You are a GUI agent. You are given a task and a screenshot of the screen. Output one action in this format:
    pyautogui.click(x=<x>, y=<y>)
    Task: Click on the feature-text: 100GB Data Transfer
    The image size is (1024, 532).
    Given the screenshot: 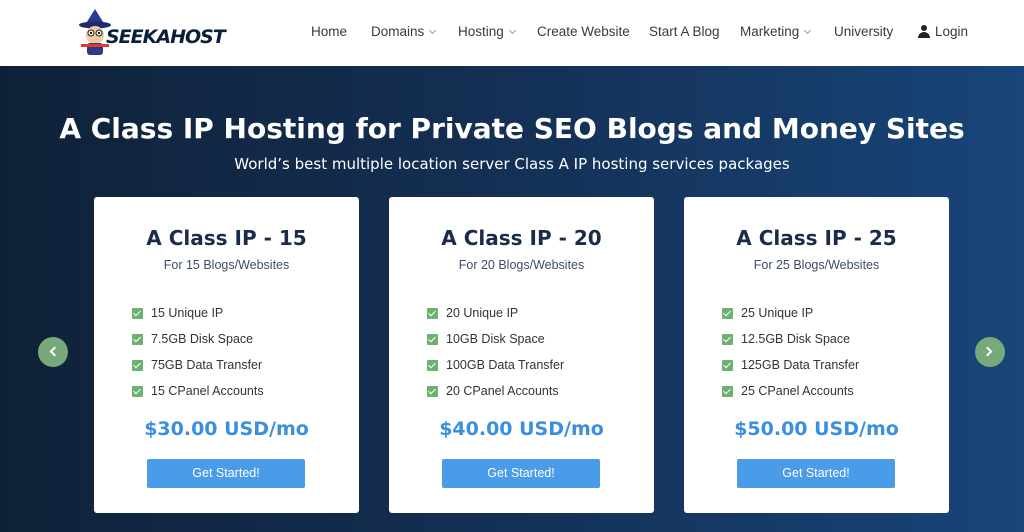 What is the action you would take?
    pyautogui.click(x=505, y=365)
    